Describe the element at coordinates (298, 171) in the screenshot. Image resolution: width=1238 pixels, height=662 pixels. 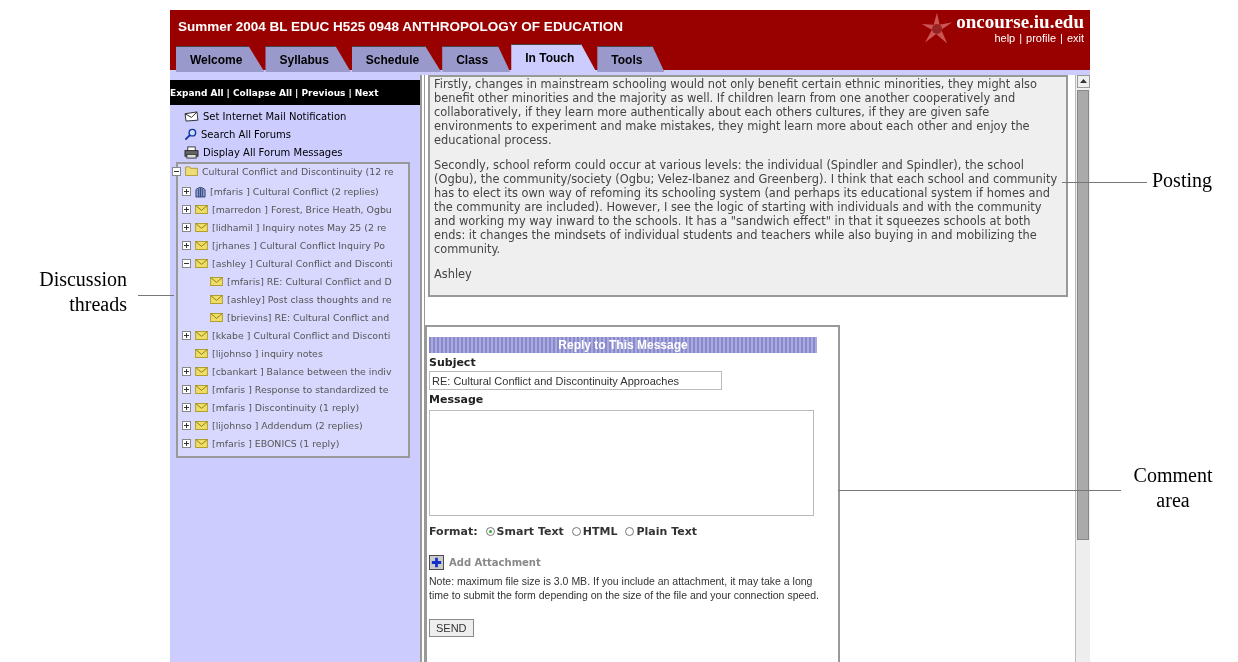
I see `forum-item: Cultural Conflict and Discontinuity (12 re` at that location.